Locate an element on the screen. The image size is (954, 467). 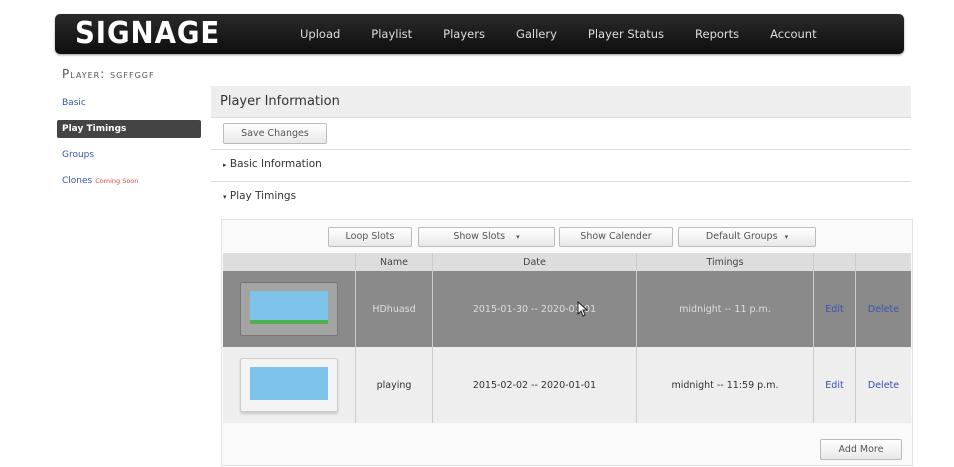
col-name: Name is located at coordinates (394, 262).